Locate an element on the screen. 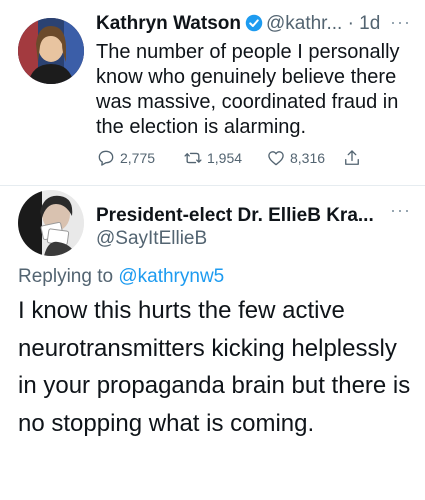  handle-and-time: @kathr... · 1d is located at coordinates (323, 23).